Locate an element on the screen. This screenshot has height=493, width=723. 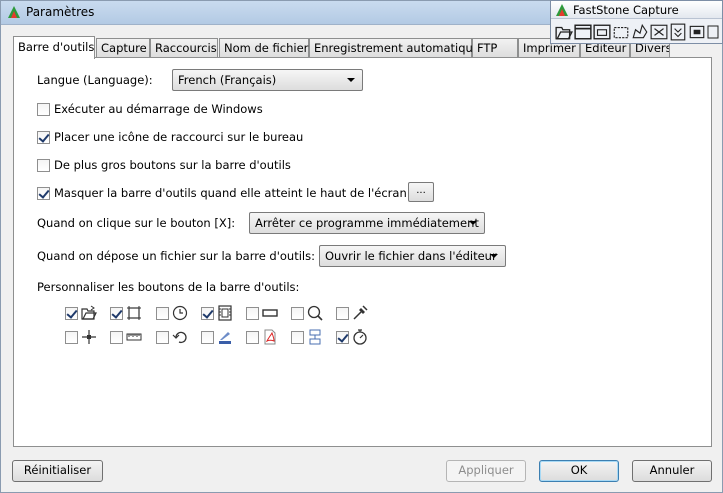
apply-button: Appliquer is located at coordinates (486, 471).